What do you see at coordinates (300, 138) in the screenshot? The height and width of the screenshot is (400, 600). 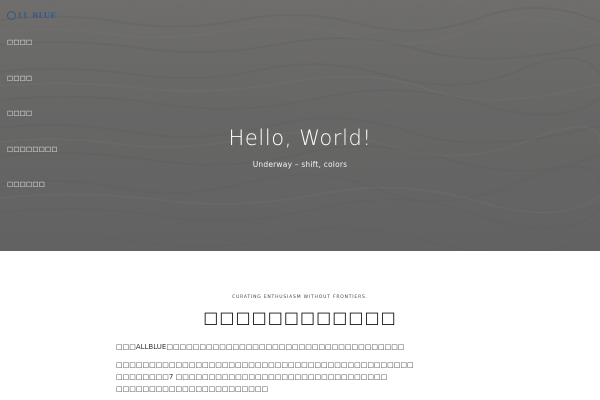 I see `hero-title: Hello, World!` at bounding box center [300, 138].